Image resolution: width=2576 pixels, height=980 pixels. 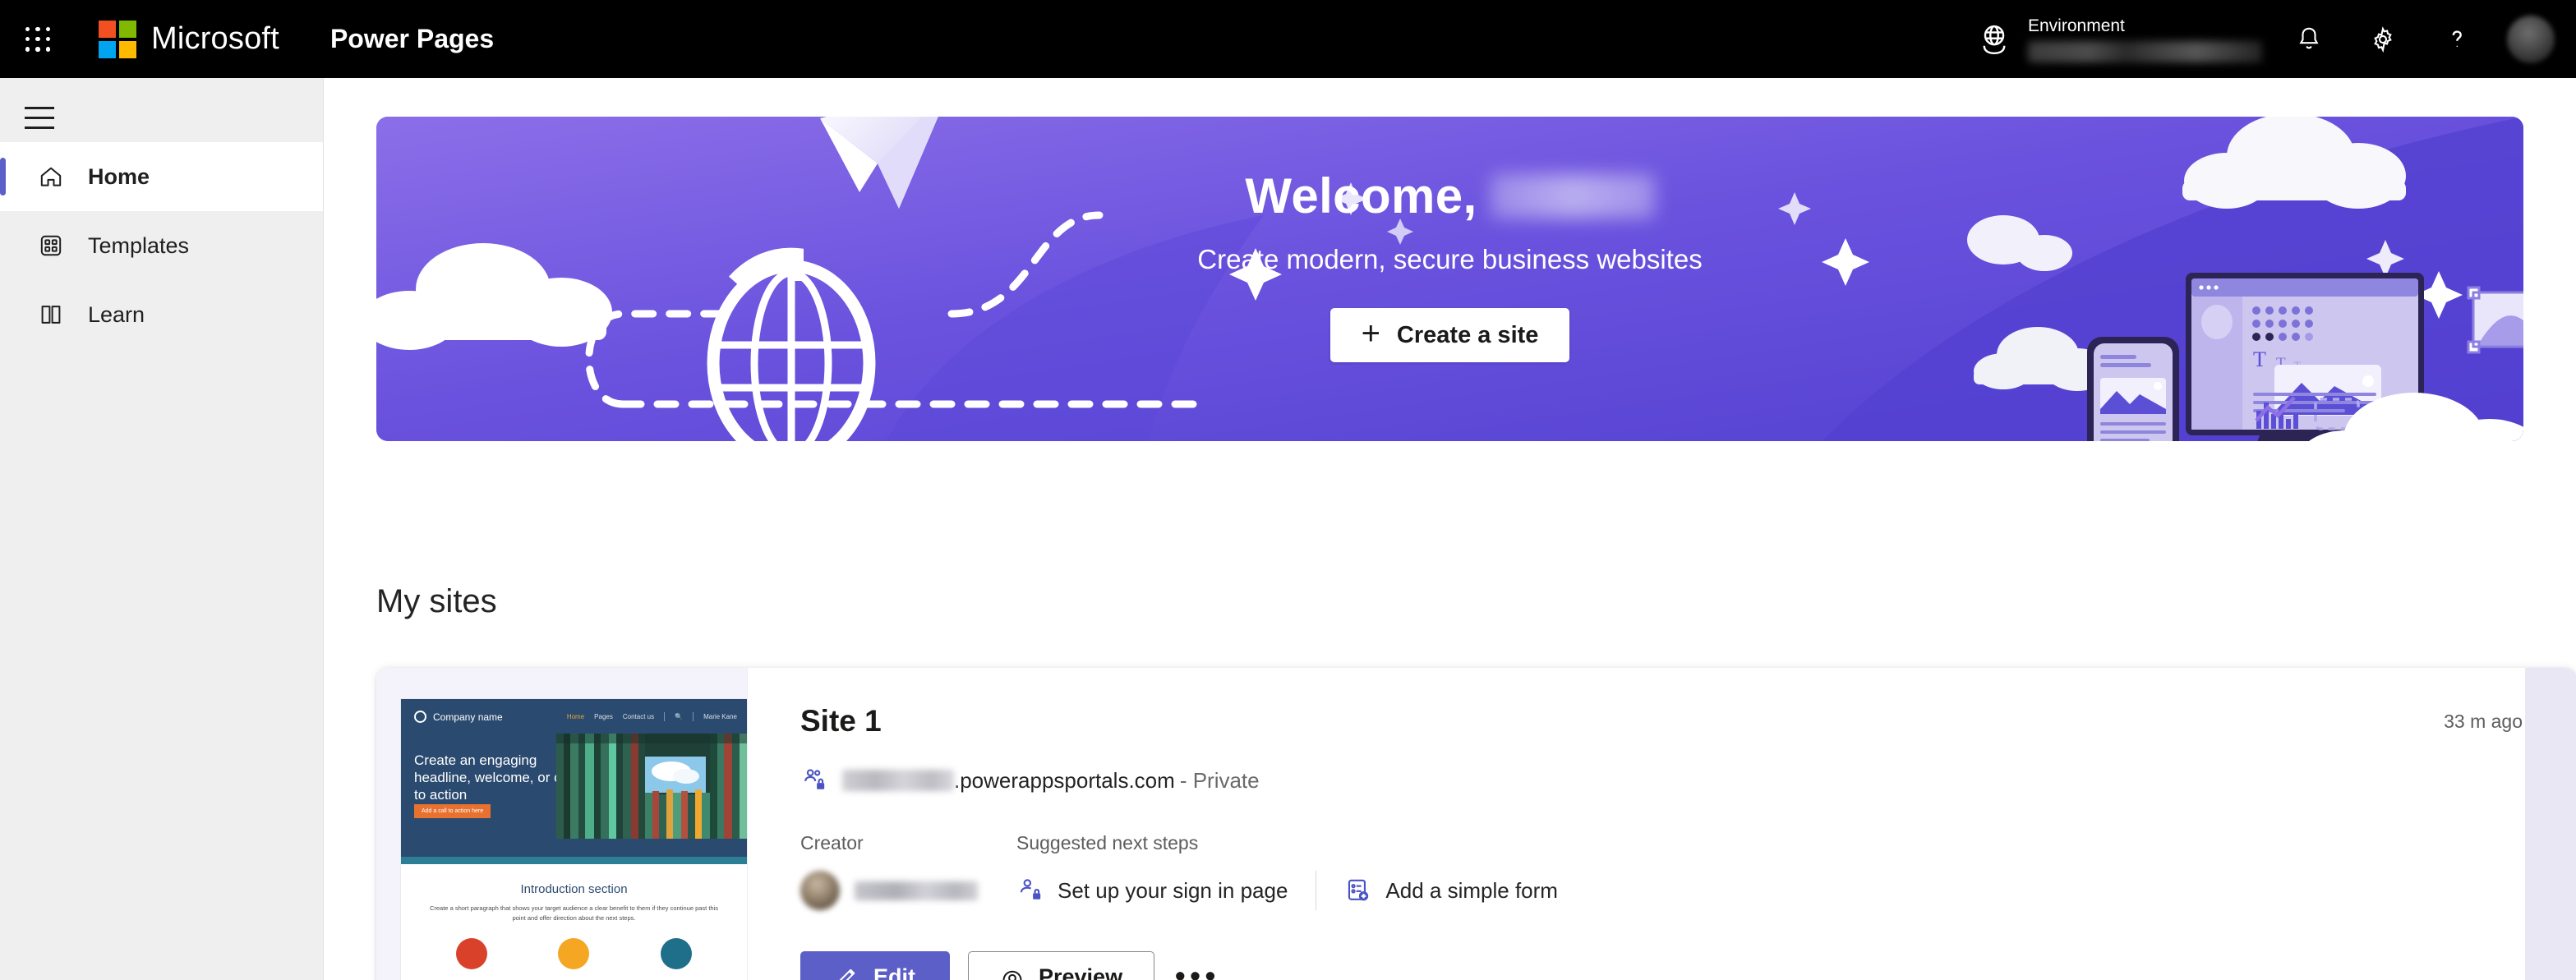 I want to click on thumbnail-intro-title: Introduction section, so click(x=574, y=889).